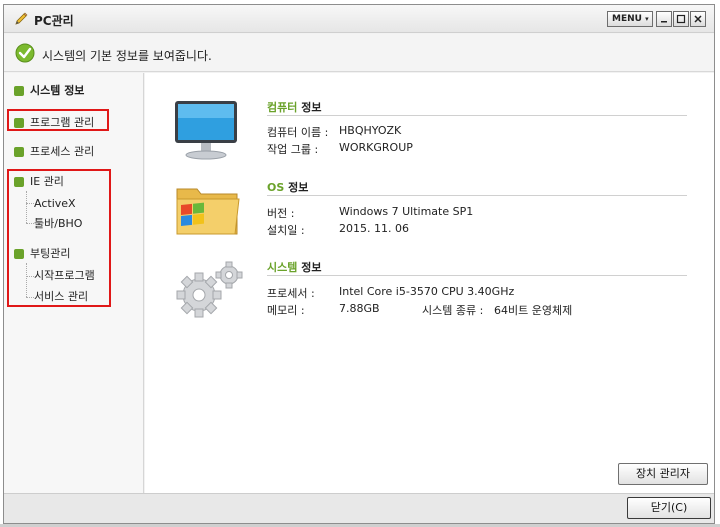  Describe the element at coordinates (62, 151) in the screenshot. I see `sidebar-item-label: 프로세스 관리` at that location.